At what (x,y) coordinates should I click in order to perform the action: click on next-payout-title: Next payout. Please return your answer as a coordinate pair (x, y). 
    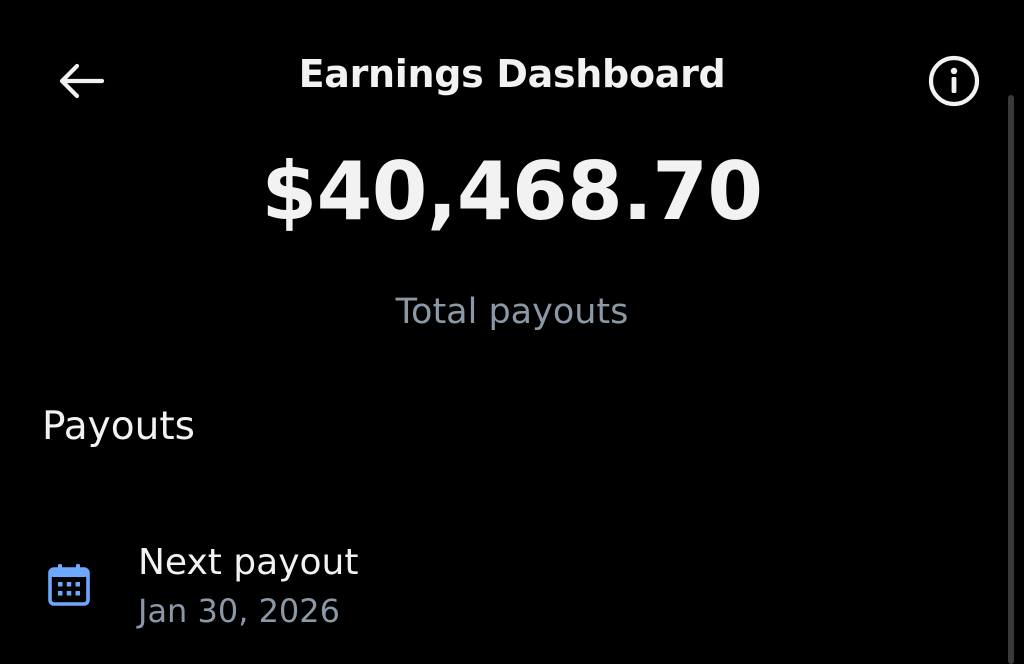
    Looking at the image, I should click on (248, 562).